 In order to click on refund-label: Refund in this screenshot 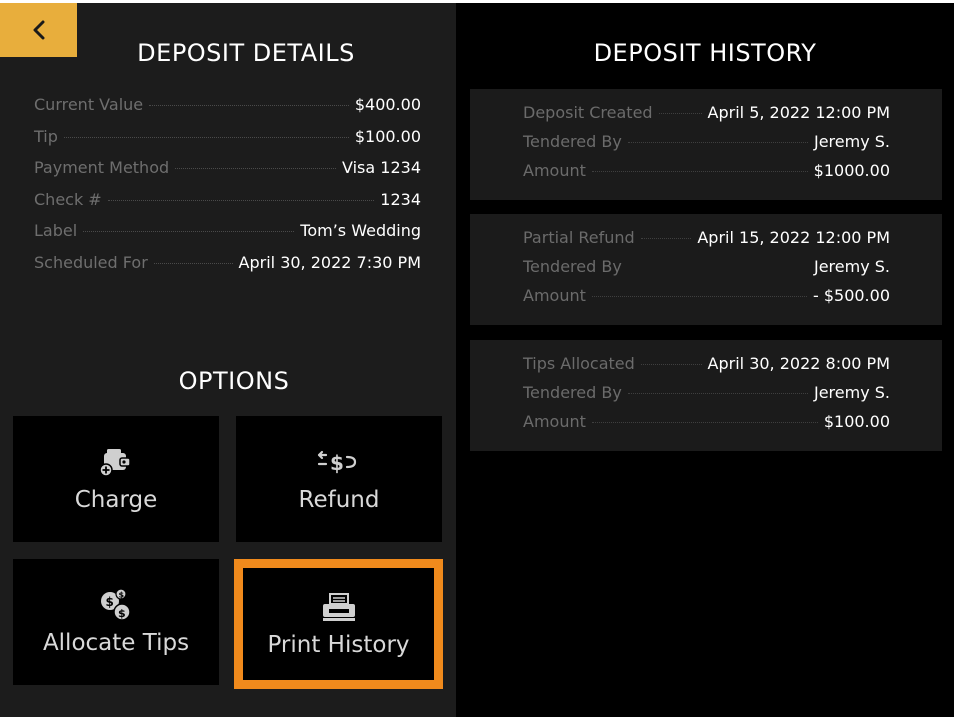, I will do `click(339, 500)`.